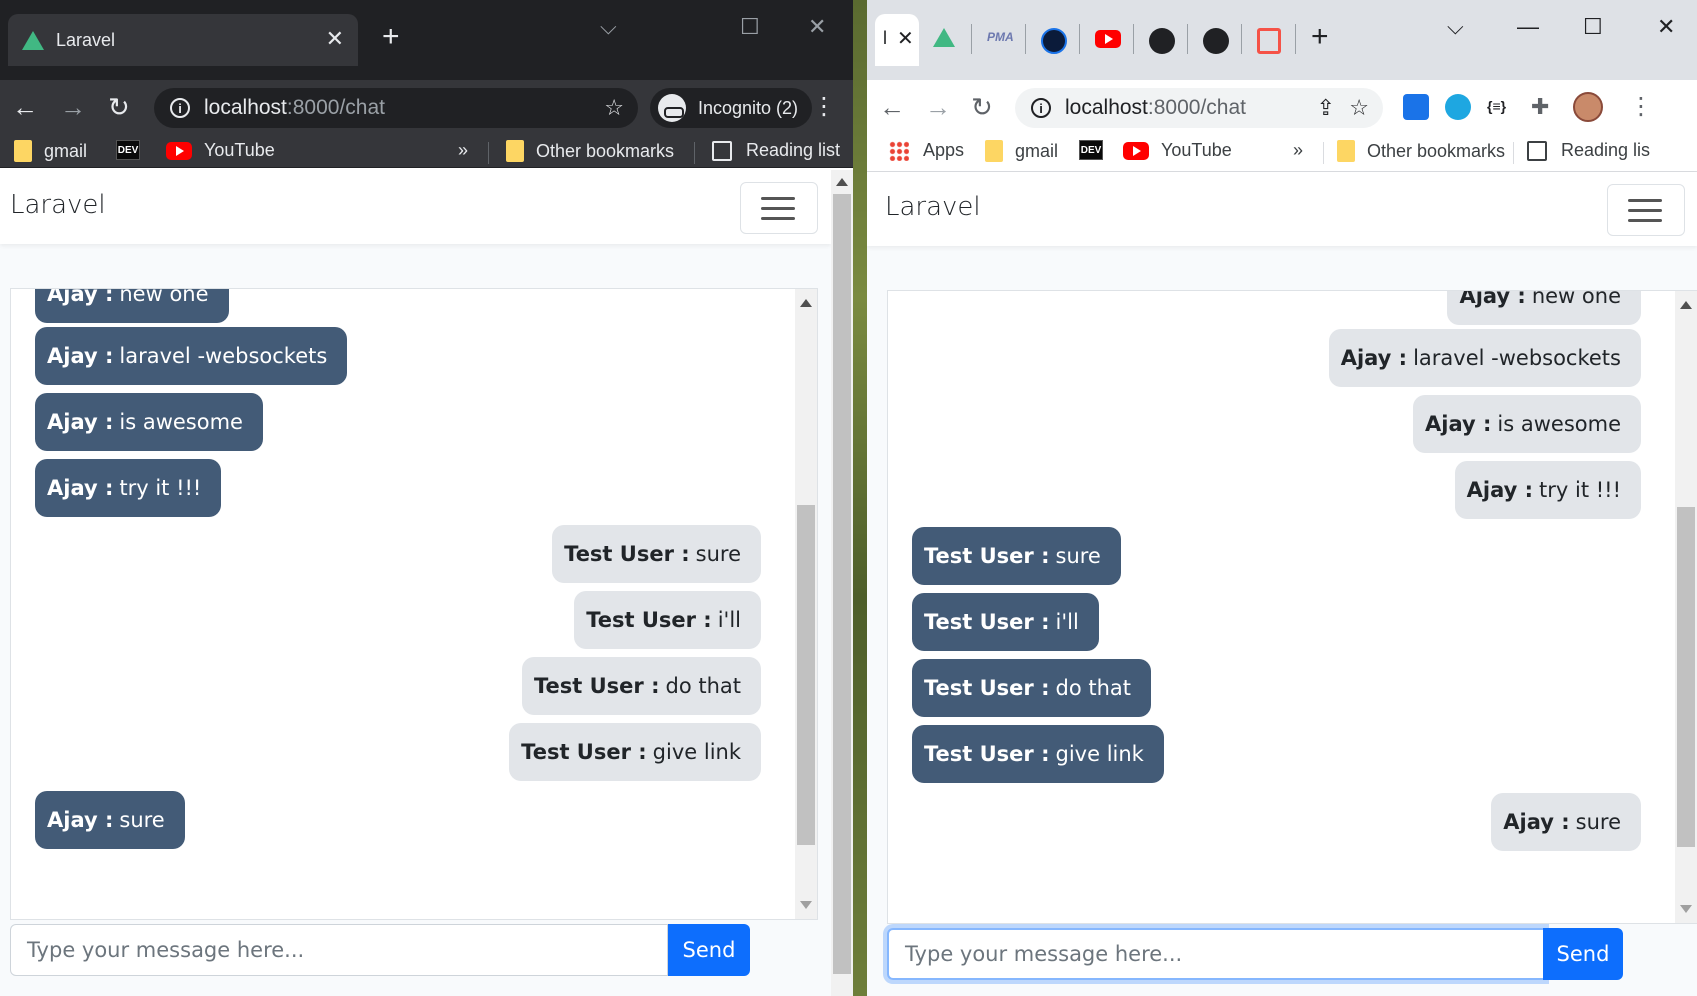 The image size is (1697, 996). I want to click on tab-laravel: Laravel ✕, so click(183, 40).